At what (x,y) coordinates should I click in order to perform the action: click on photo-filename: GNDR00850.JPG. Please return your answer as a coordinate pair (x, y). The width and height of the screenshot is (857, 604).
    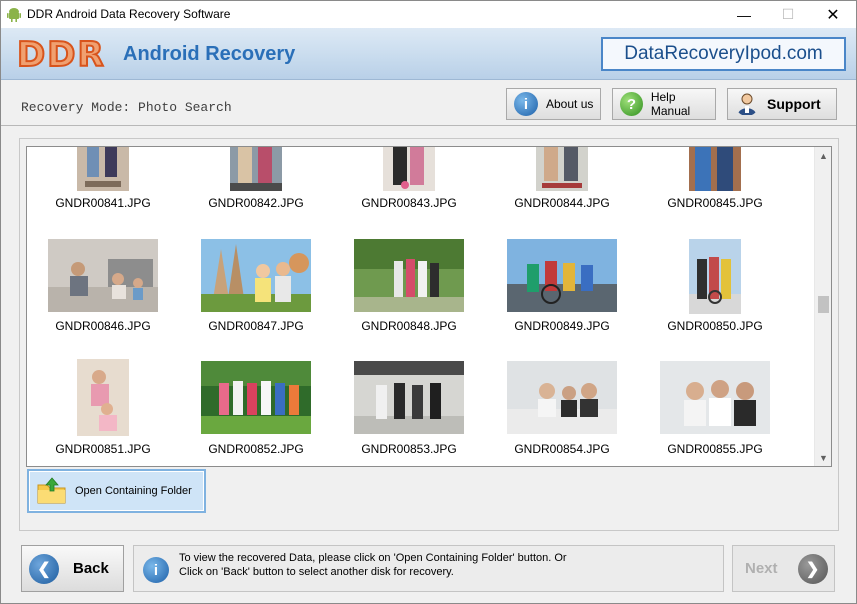
    Looking at the image, I should click on (715, 326).